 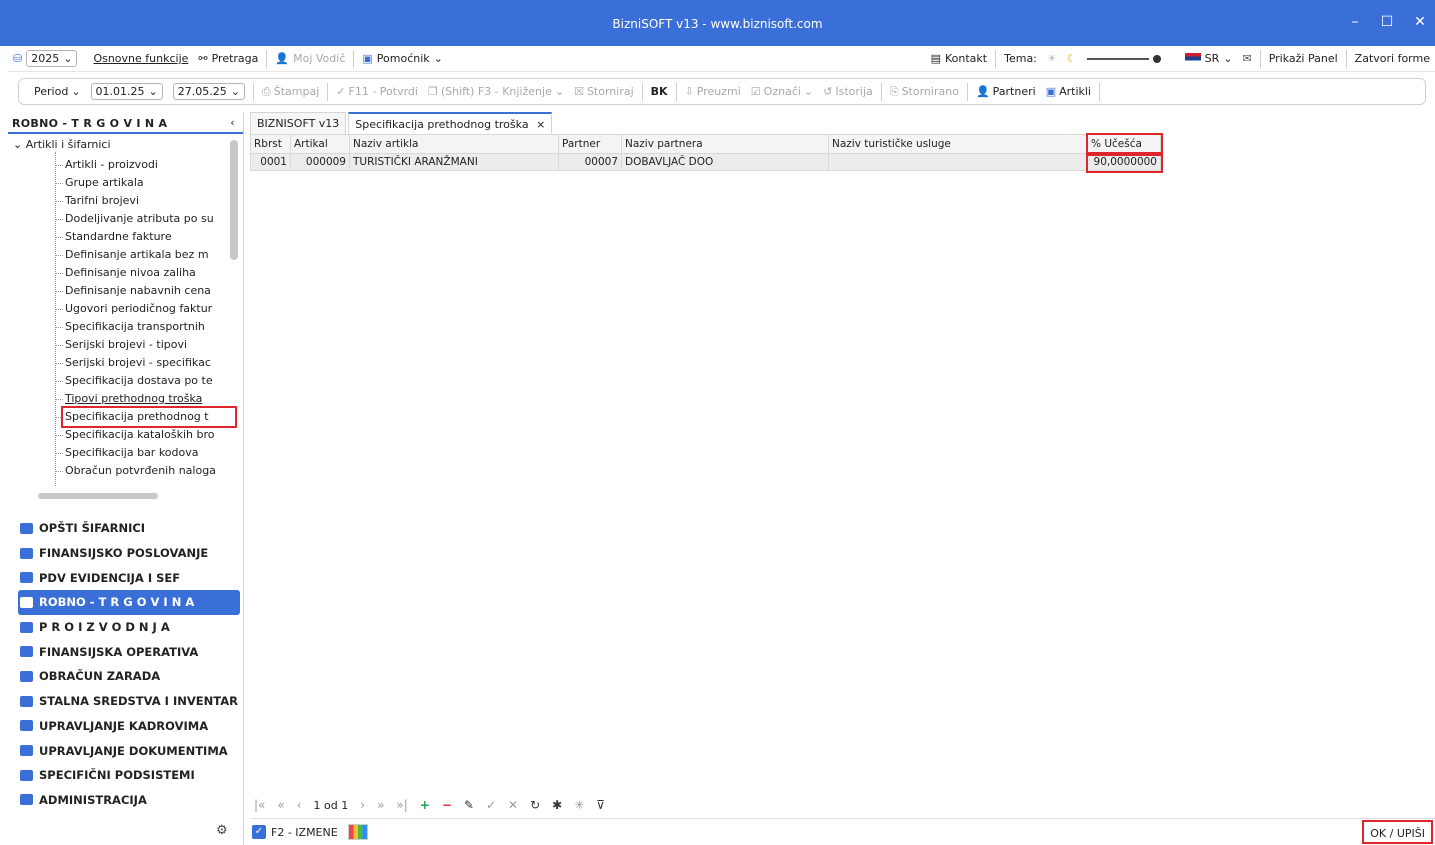 What do you see at coordinates (600, 805) in the screenshot?
I see `filter-icon: ⊽` at bounding box center [600, 805].